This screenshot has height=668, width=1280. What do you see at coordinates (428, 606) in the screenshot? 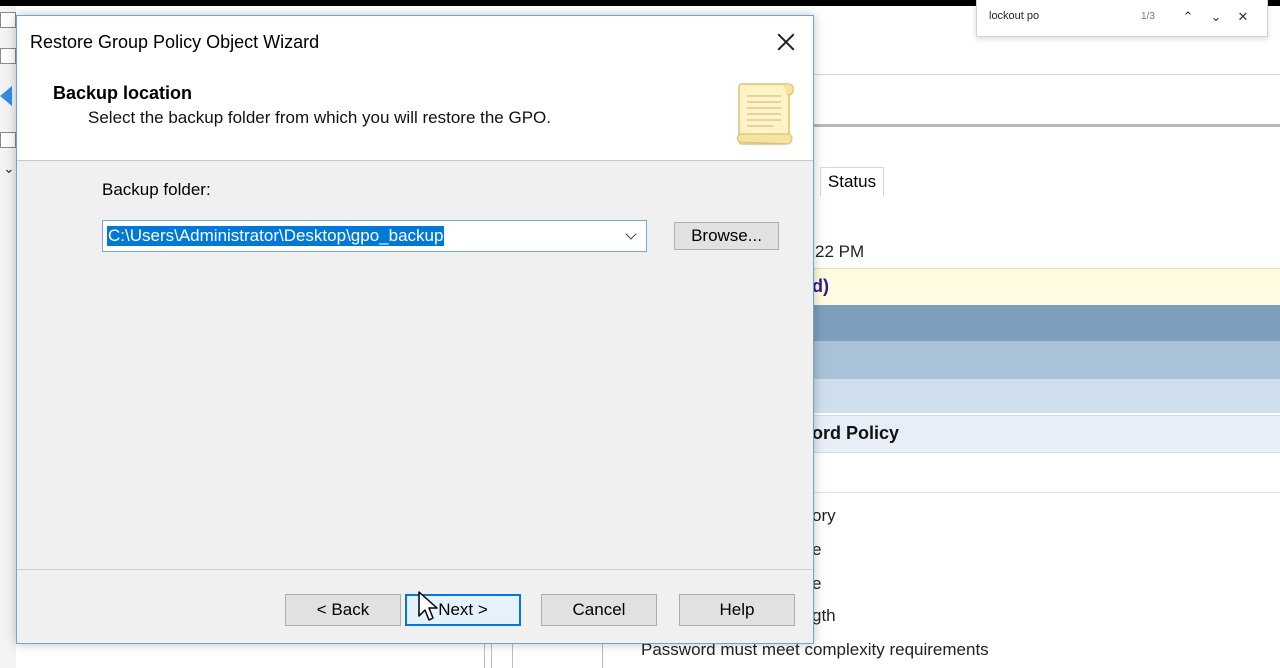
I see `mouse-cursor-icon` at bounding box center [428, 606].